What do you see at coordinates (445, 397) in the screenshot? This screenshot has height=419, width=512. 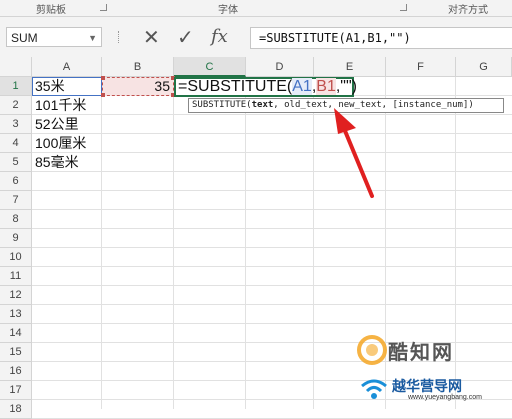 I see `watermark-url: www.yueyangbang.com` at bounding box center [445, 397].